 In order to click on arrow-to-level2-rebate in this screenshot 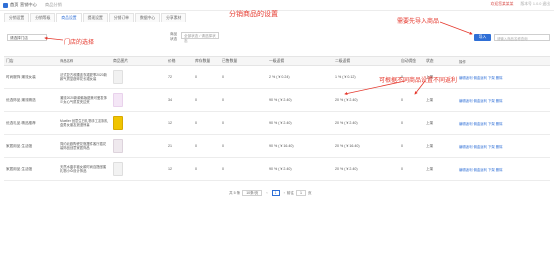, I will do `click(420, 87)`.